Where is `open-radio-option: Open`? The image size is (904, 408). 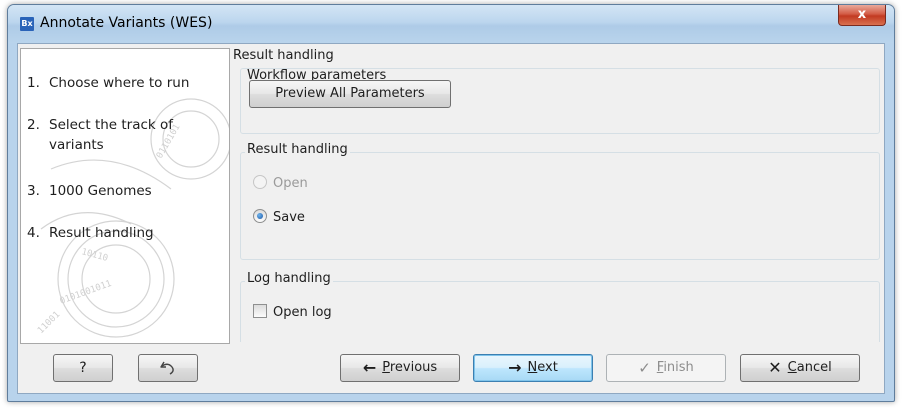 open-radio-option: Open is located at coordinates (280, 183).